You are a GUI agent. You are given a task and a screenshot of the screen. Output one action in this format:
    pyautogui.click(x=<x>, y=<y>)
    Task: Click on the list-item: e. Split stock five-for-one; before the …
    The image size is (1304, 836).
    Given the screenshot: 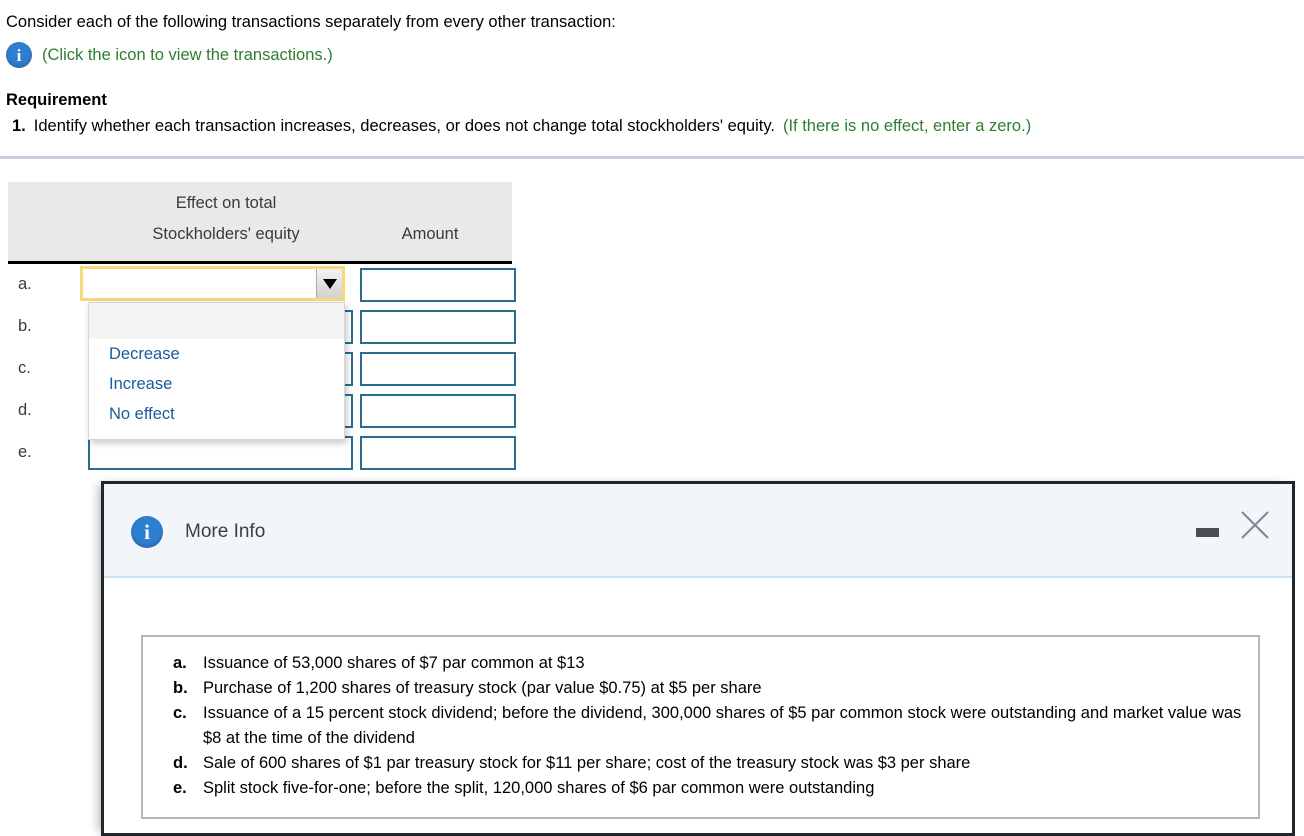 What is the action you would take?
    pyautogui.click(x=700, y=788)
    